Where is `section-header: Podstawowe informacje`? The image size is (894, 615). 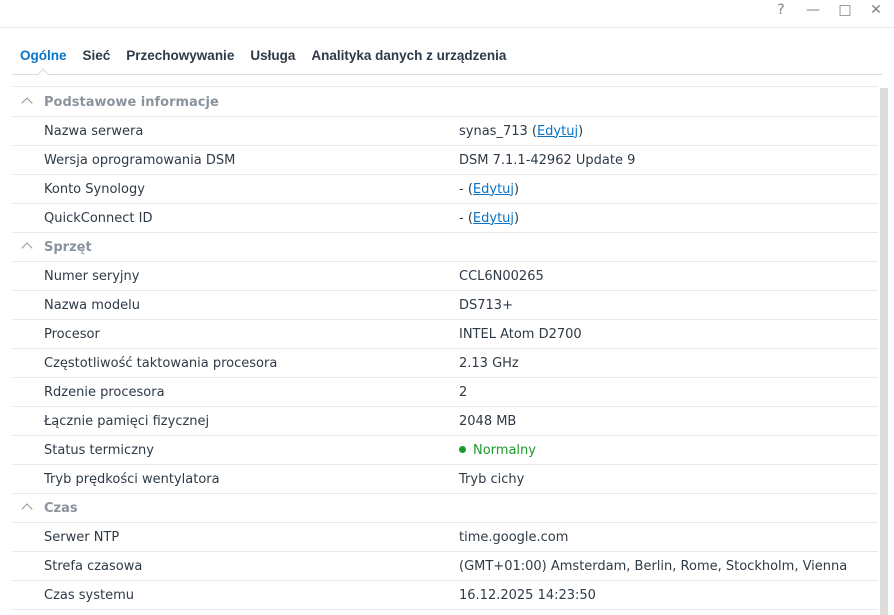
section-header: Podstawowe informacje is located at coordinates (445, 102).